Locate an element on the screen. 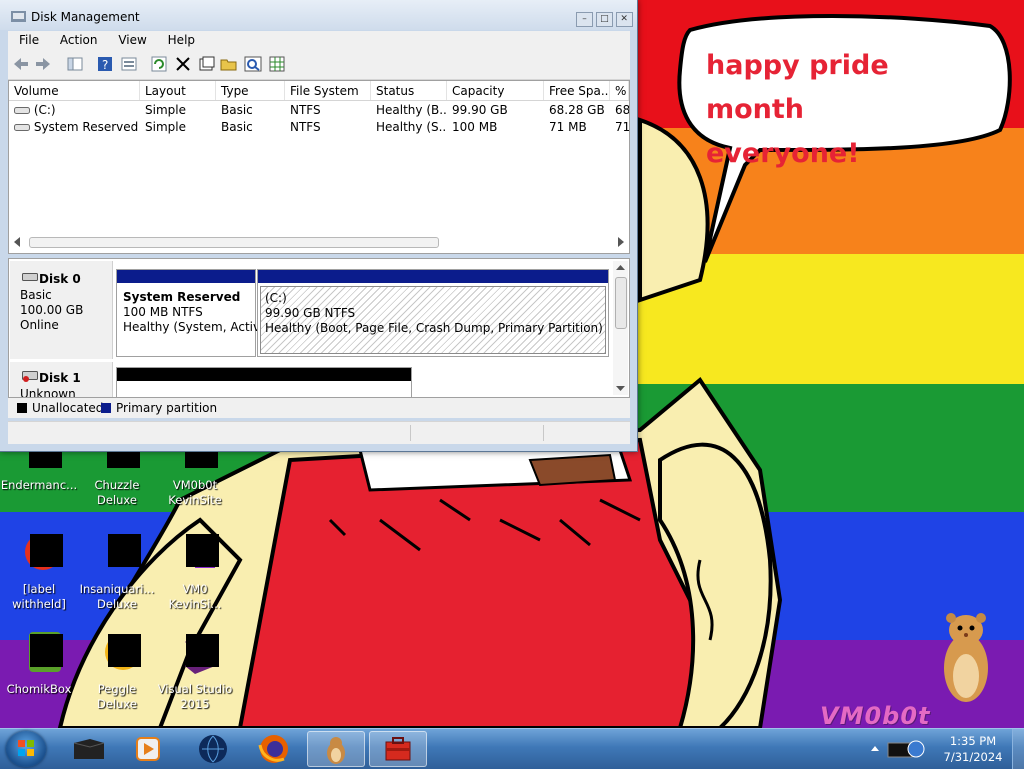 This screenshot has height=770, width=1024. desktop-icon-insaniquarium: Insaniquari... Deluxe is located at coordinates (117, 571).